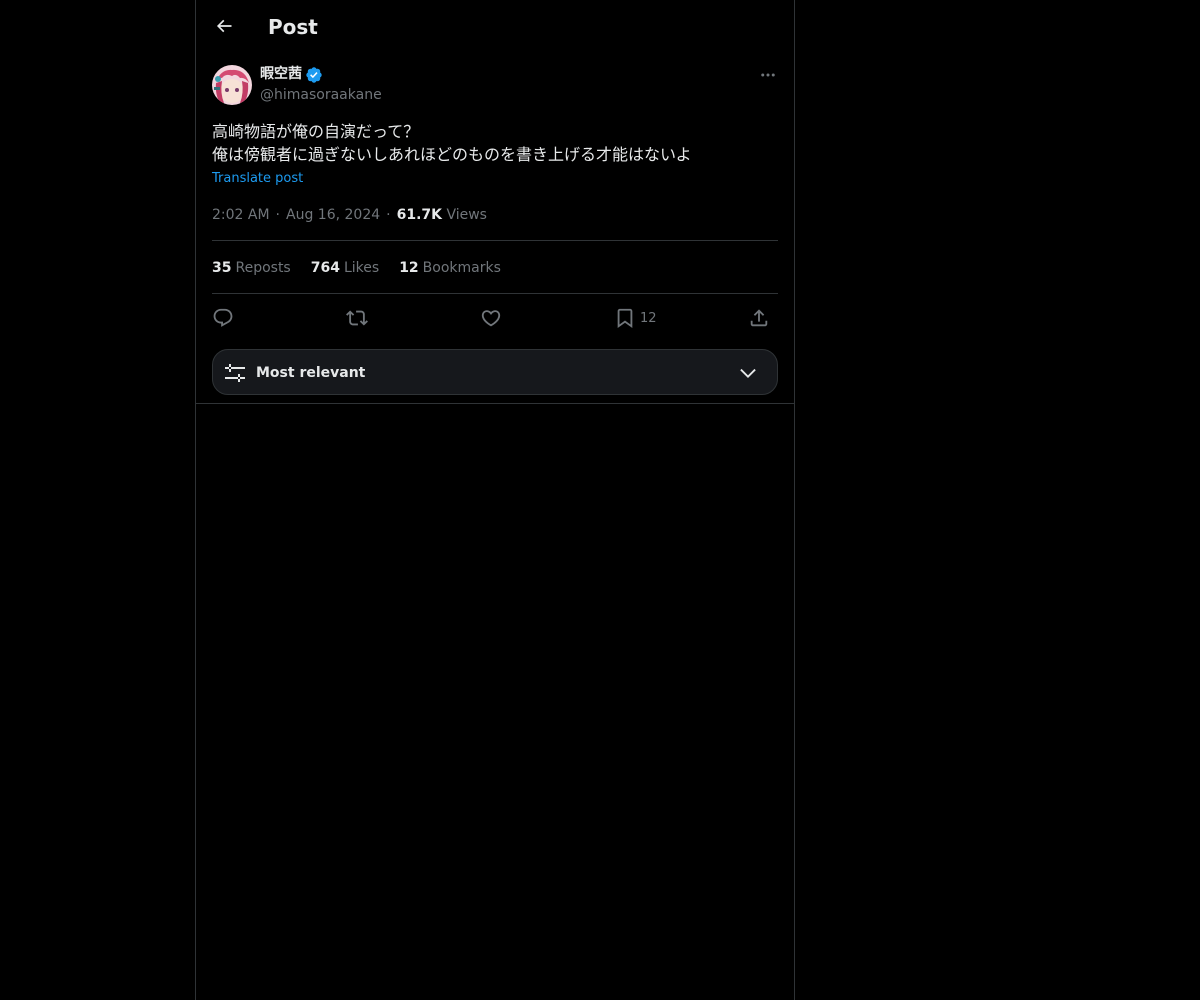 The height and width of the screenshot is (1000, 1200). I want to click on sort-replies-dropdown: Most relevant, so click(495, 372).